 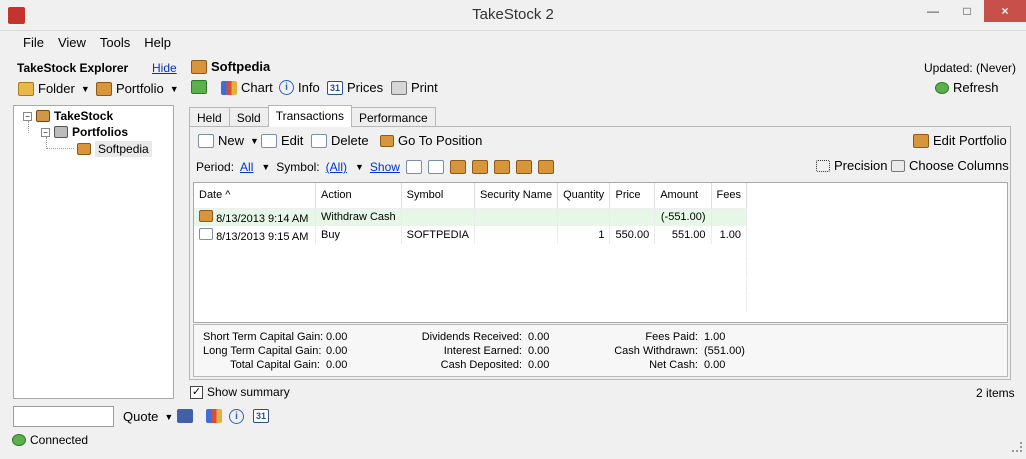 What do you see at coordinates (414, 87) in the screenshot?
I see `print-button: Print` at bounding box center [414, 87].